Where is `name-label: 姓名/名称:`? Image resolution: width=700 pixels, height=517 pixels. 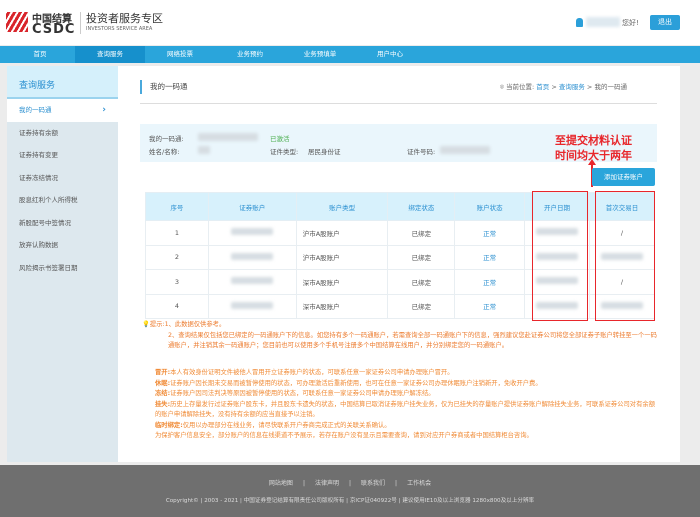
name-label: 姓名/名称: is located at coordinates (164, 152).